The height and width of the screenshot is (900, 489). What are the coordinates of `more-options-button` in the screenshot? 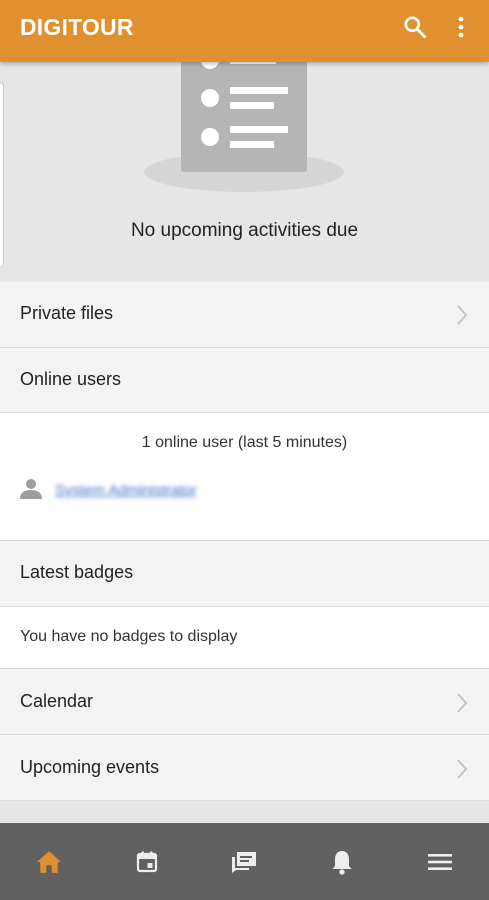 It's located at (461, 27).